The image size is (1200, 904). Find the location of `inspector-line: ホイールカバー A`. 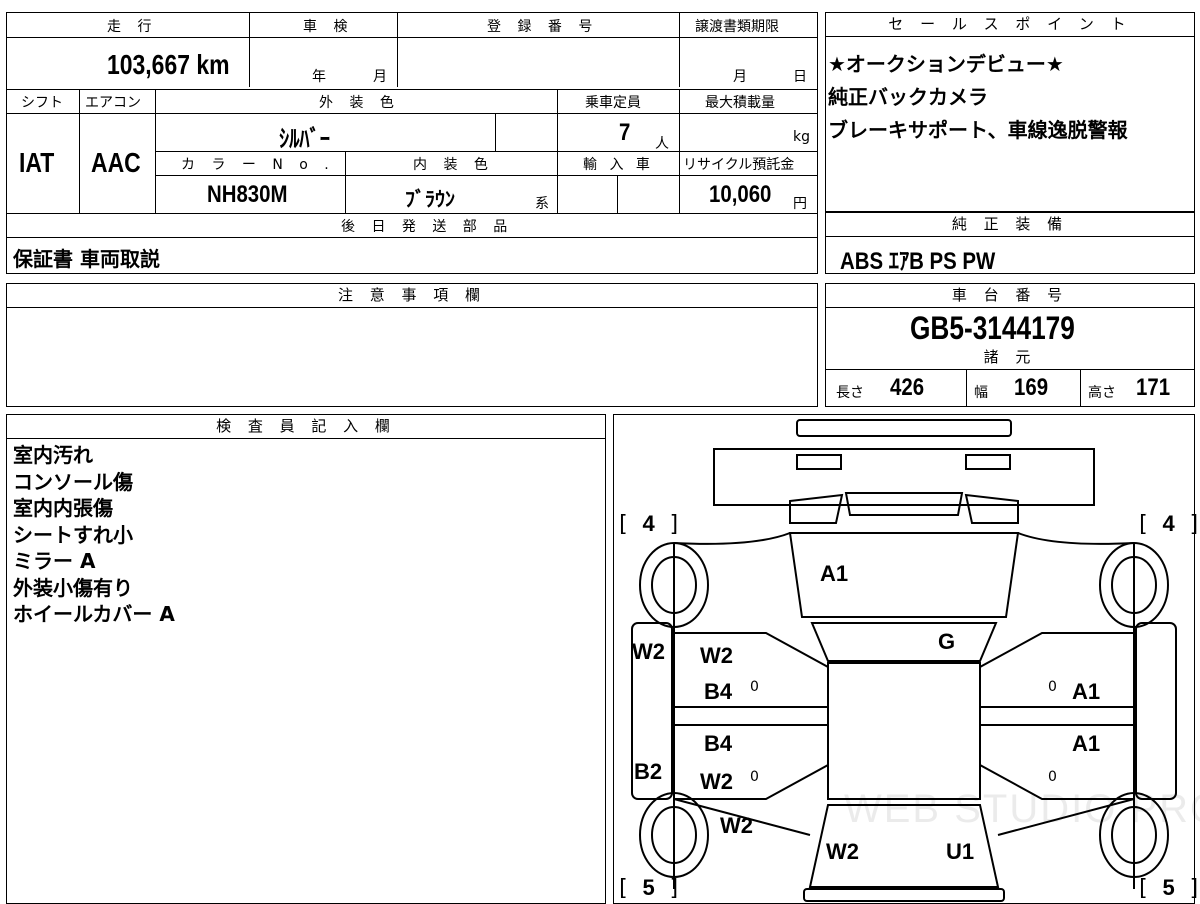

inspector-line: ホイールカバー A is located at coordinates (94, 614).